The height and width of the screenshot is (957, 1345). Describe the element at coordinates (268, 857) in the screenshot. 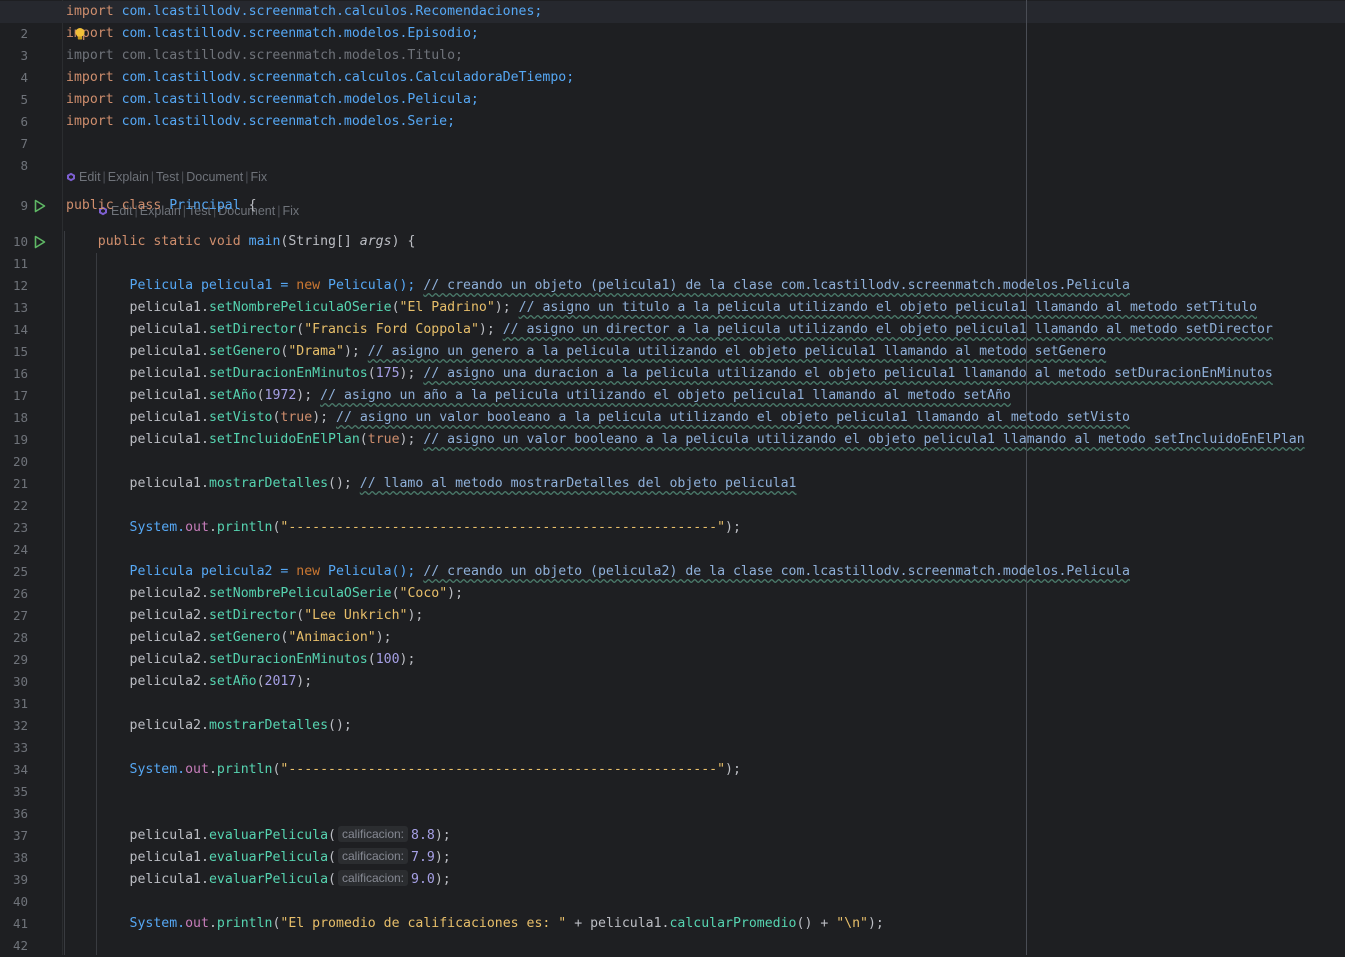

I see `method-call: evaluarPelicula` at that location.